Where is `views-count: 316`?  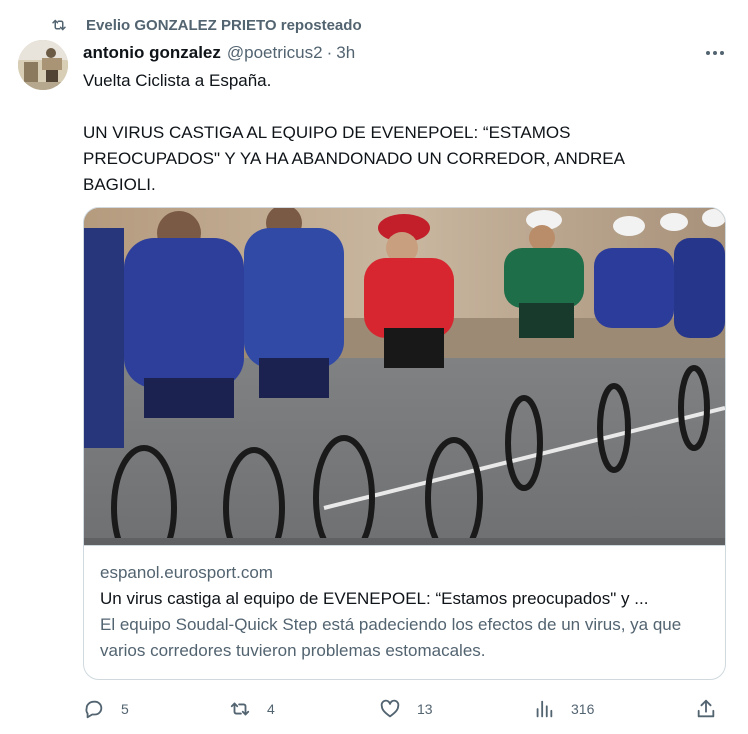 views-count: 316 is located at coordinates (583, 709).